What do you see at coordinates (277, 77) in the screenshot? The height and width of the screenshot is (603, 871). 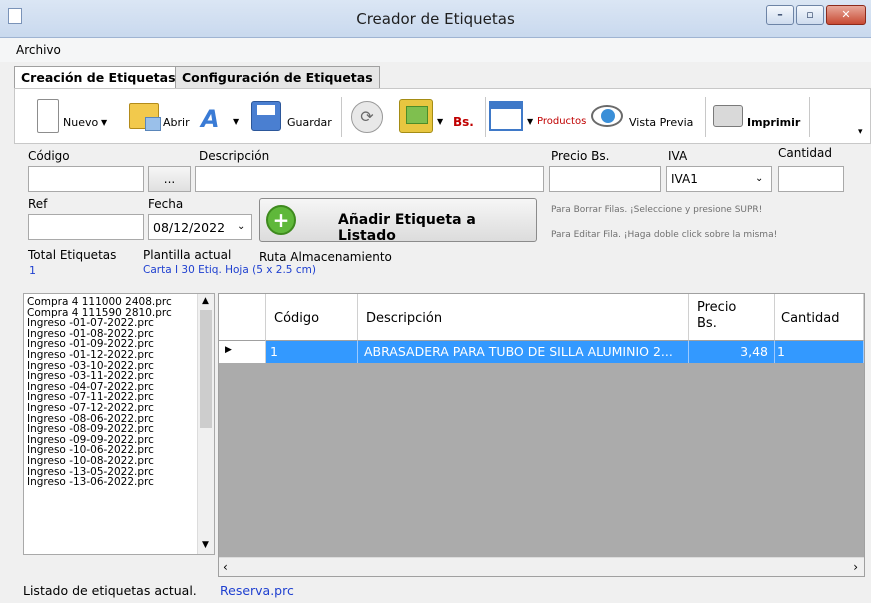 I see `tab-configuracion: Configuración de Etiquetas` at bounding box center [277, 77].